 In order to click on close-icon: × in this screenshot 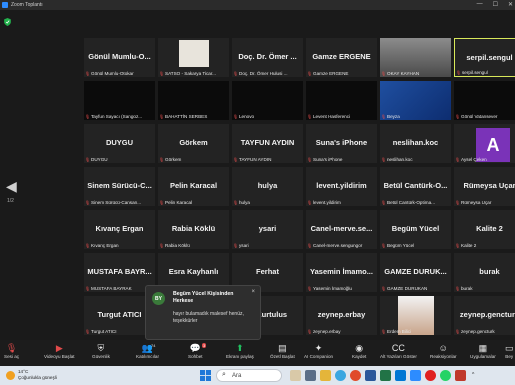, I will do `click(253, 292)`.